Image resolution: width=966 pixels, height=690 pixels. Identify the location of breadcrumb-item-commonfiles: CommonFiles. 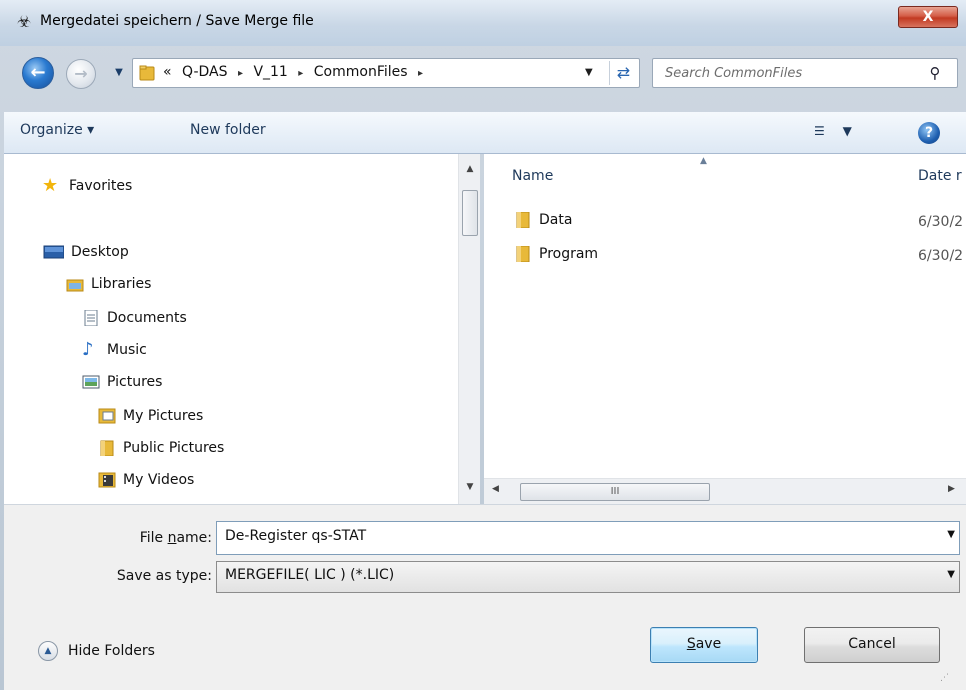
(361, 72).